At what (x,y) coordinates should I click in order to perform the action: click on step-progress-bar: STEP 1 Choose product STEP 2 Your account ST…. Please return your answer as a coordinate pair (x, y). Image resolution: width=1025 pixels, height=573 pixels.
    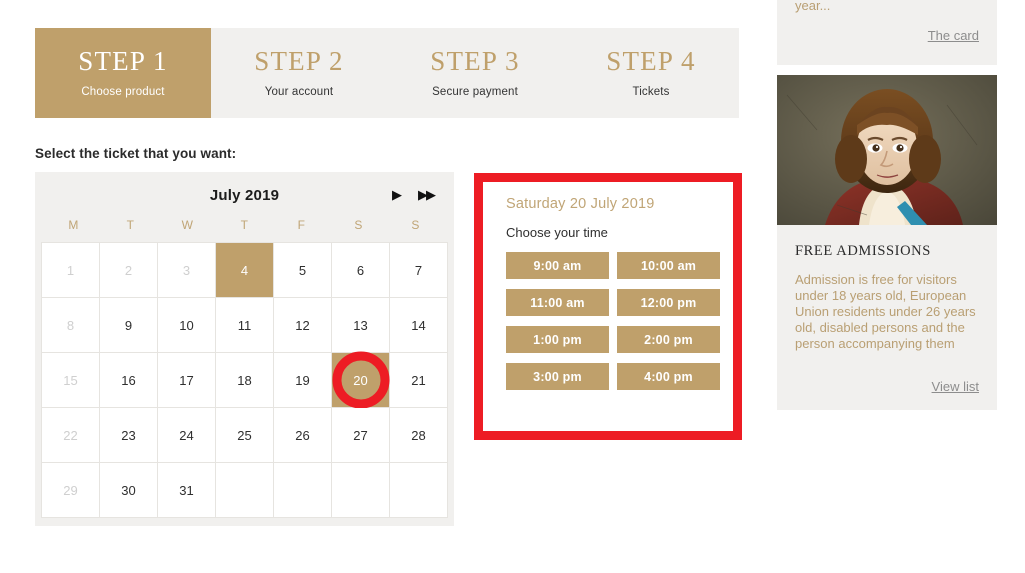
    Looking at the image, I should click on (387, 73).